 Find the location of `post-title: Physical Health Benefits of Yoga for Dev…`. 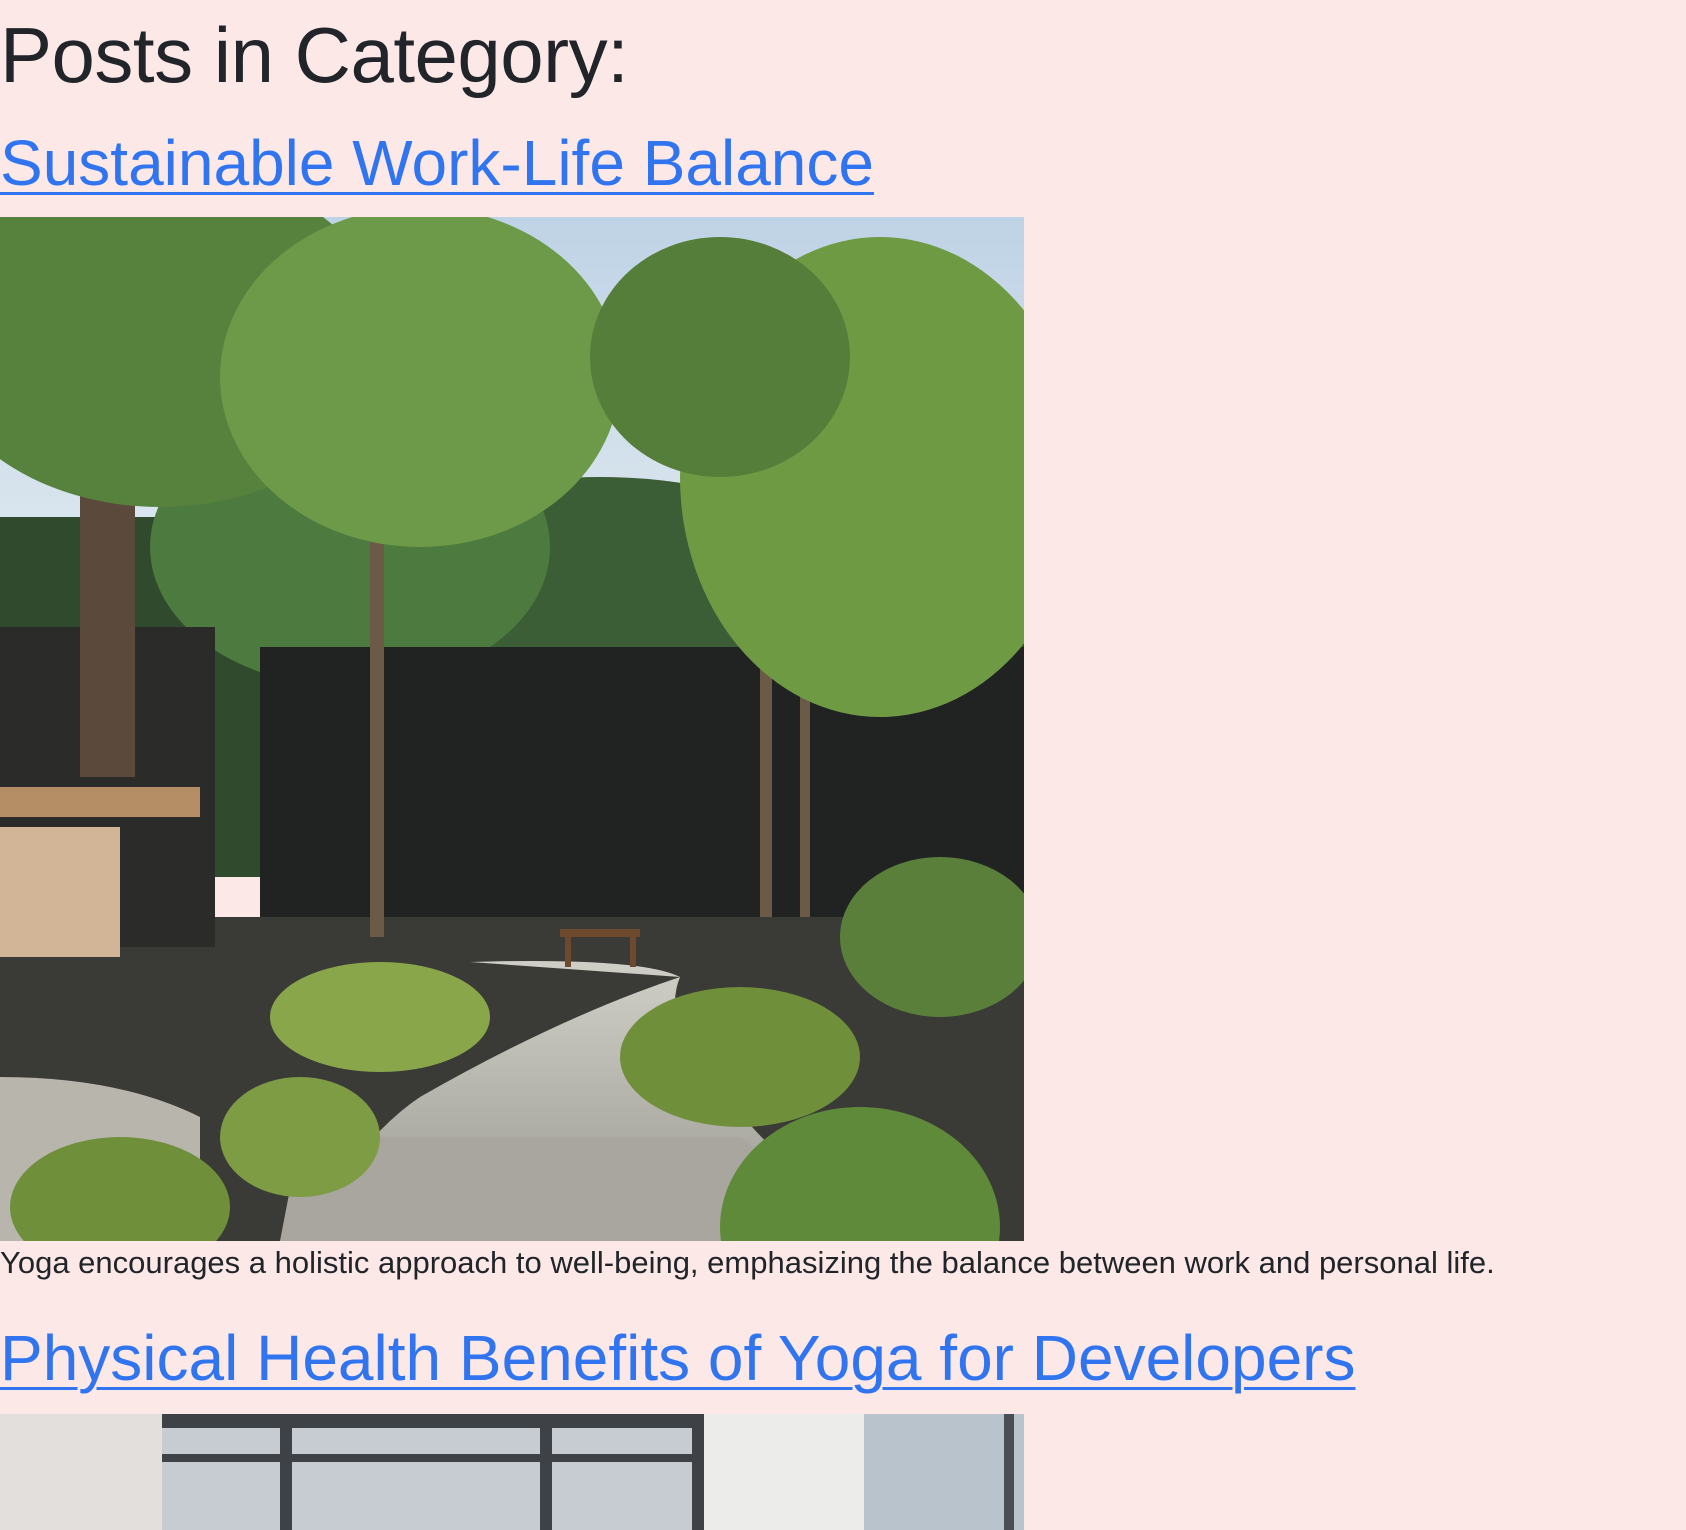

post-title: Physical Health Benefits of Yoga for Dev… is located at coordinates (677, 1358).